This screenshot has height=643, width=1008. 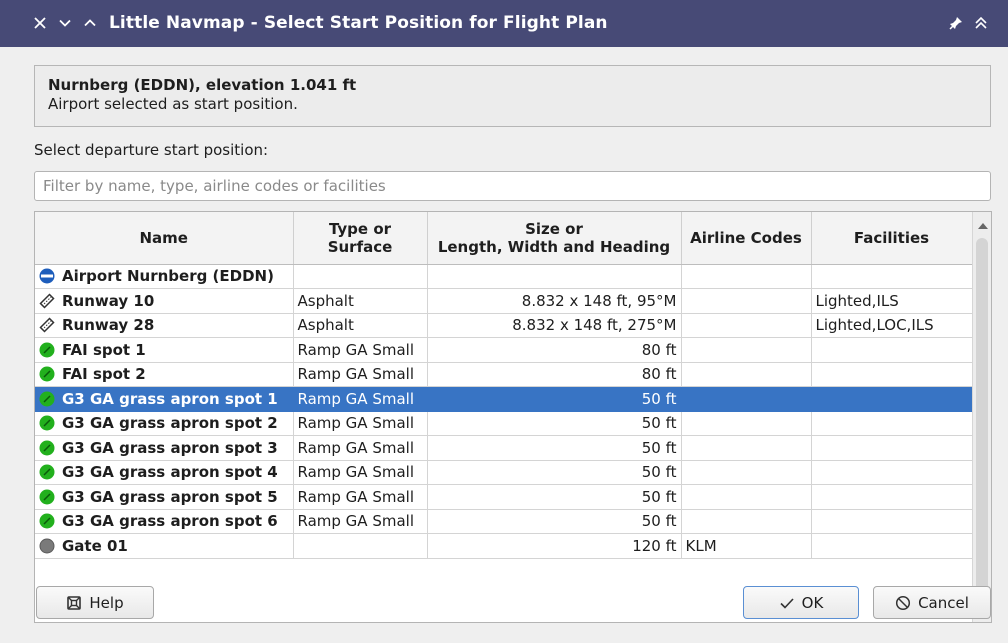 What do you see at coordinates (173, 104) in the screenshot?
I see `selection-subtitle: Airport selected as start position.` at bounding box center [173, 104].